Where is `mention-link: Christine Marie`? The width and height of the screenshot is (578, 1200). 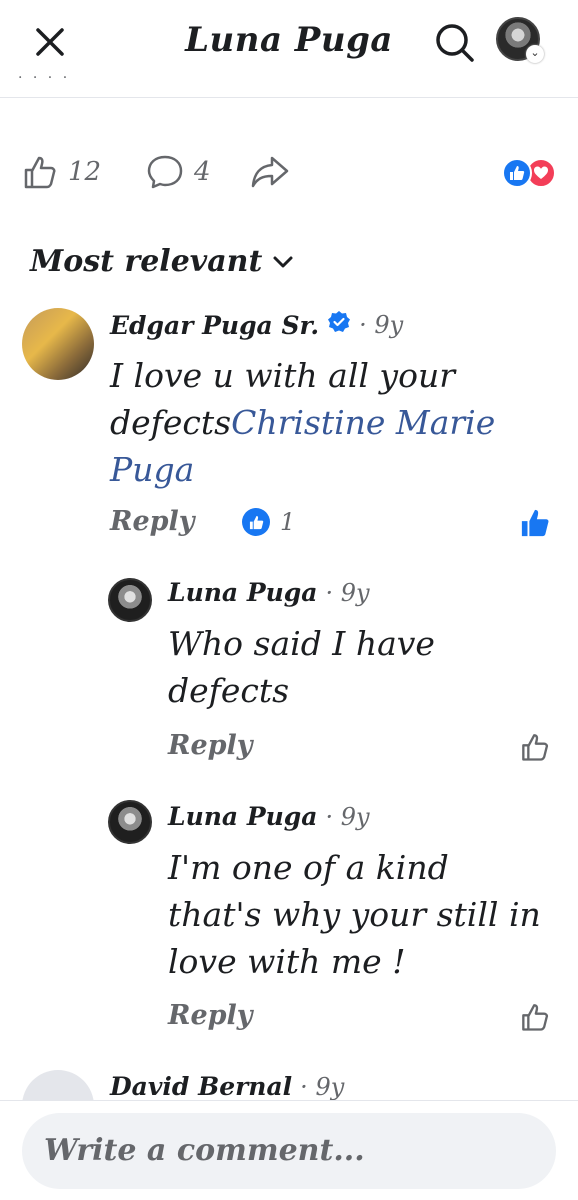
mention-link: Christine Marie is located at coordinates (363, 422).